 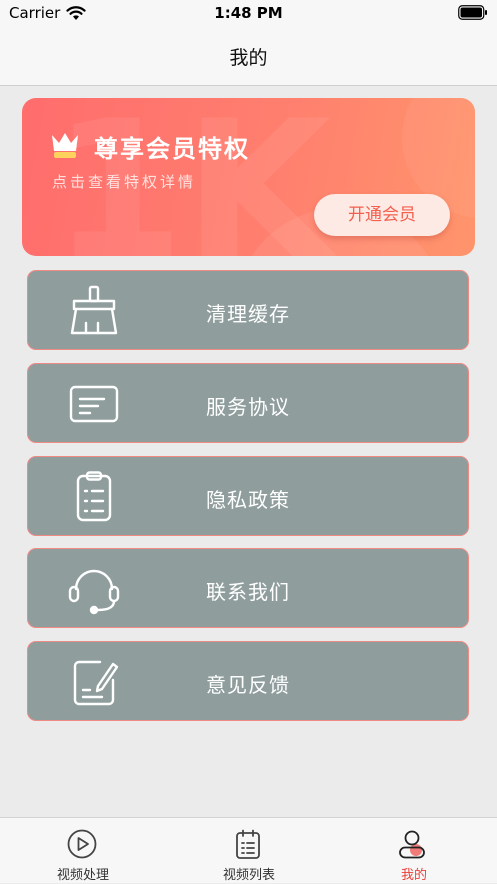 What do you see at coordinates (248, 592) in the screenshot?
I see `menu-item-label: 联系我们` at bounding box center [248, 592].